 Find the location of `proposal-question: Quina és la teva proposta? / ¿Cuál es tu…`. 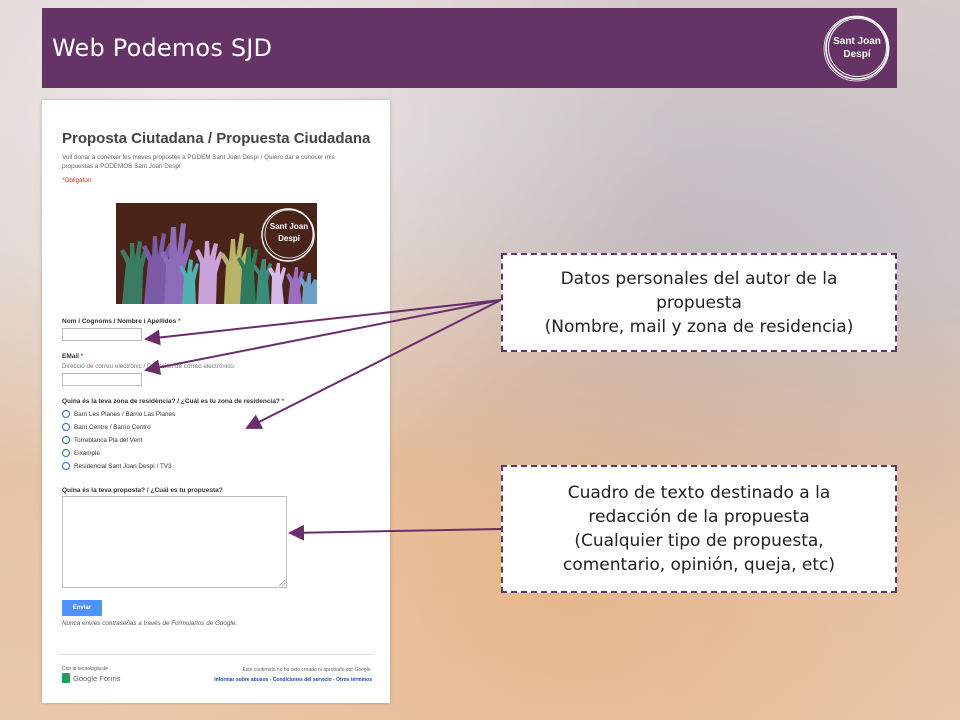

proposal-question: Quina és la teva proposta? / ¿Cuál es tu… is located at coordinates (142, 490).